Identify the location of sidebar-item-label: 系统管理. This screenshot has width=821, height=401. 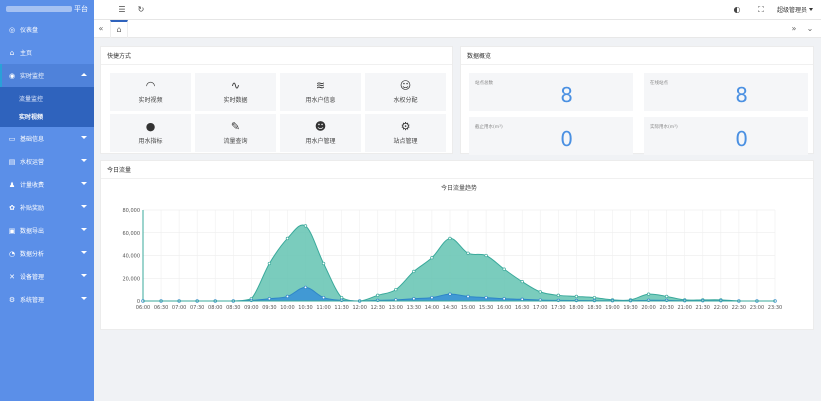
(32, 300).